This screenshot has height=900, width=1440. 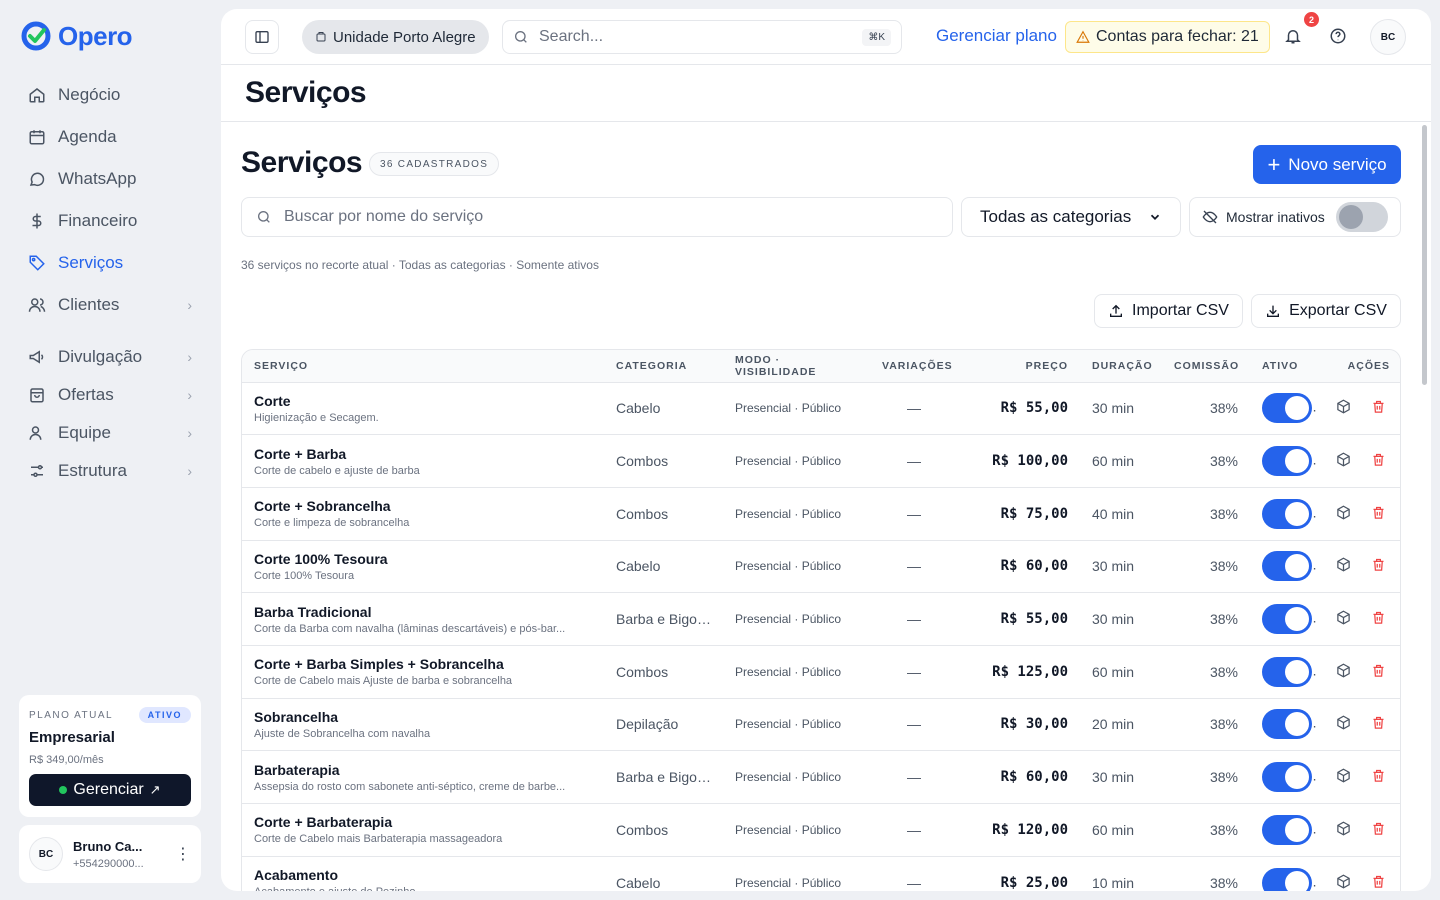 What do you see at coordinates (1388, 37) in the screenshot?
I see `avatar: BC` at bounding box center [1388, 37].